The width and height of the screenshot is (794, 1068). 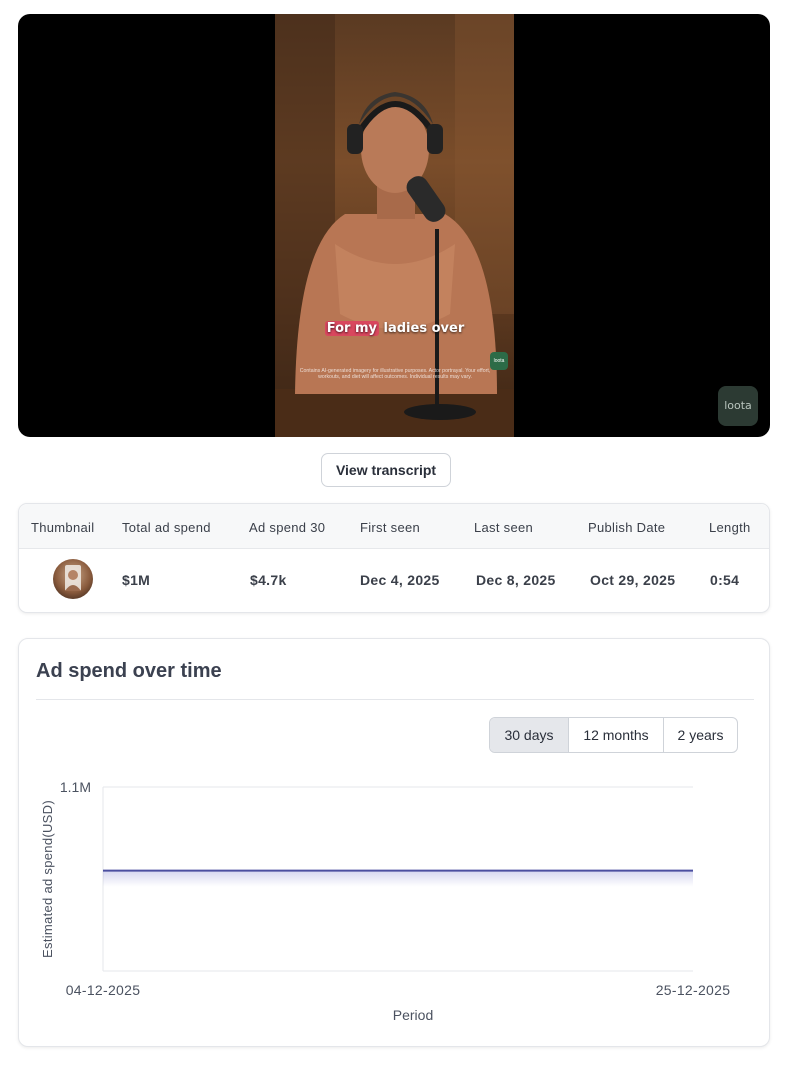 I want to click on time-range-selector: 30 days 12 months 2 years, so click(x=613, y=735).